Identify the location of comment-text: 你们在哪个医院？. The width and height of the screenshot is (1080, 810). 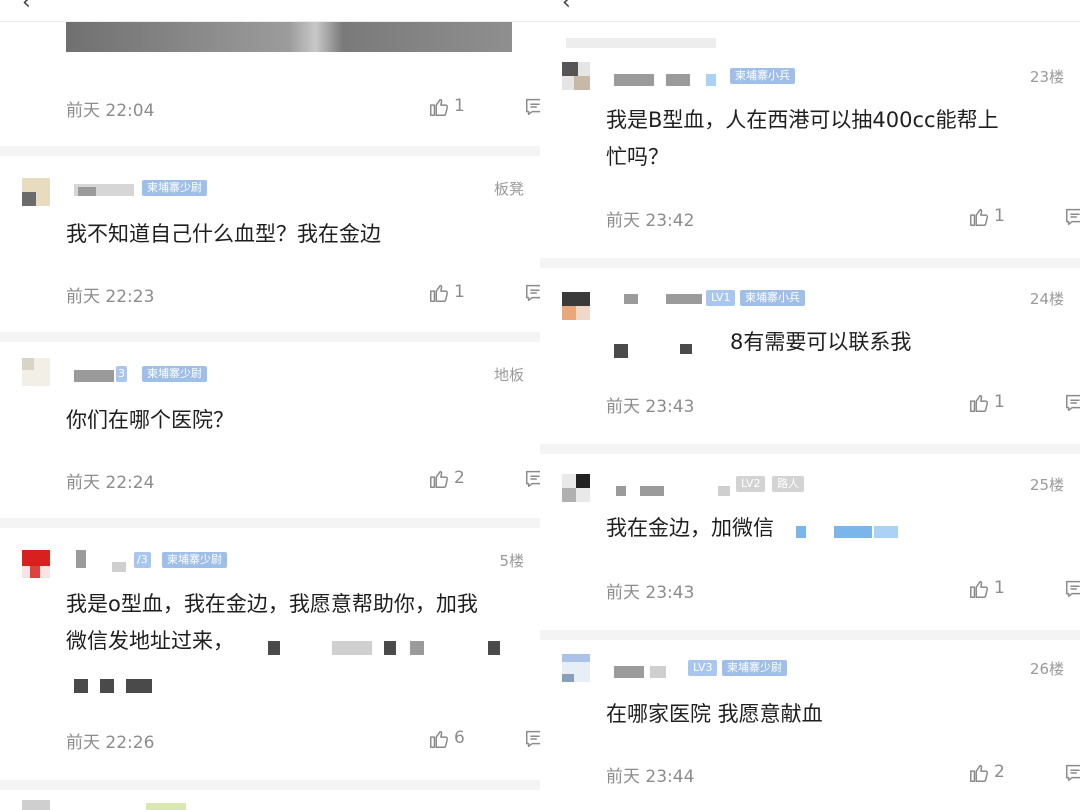
(150, 420).